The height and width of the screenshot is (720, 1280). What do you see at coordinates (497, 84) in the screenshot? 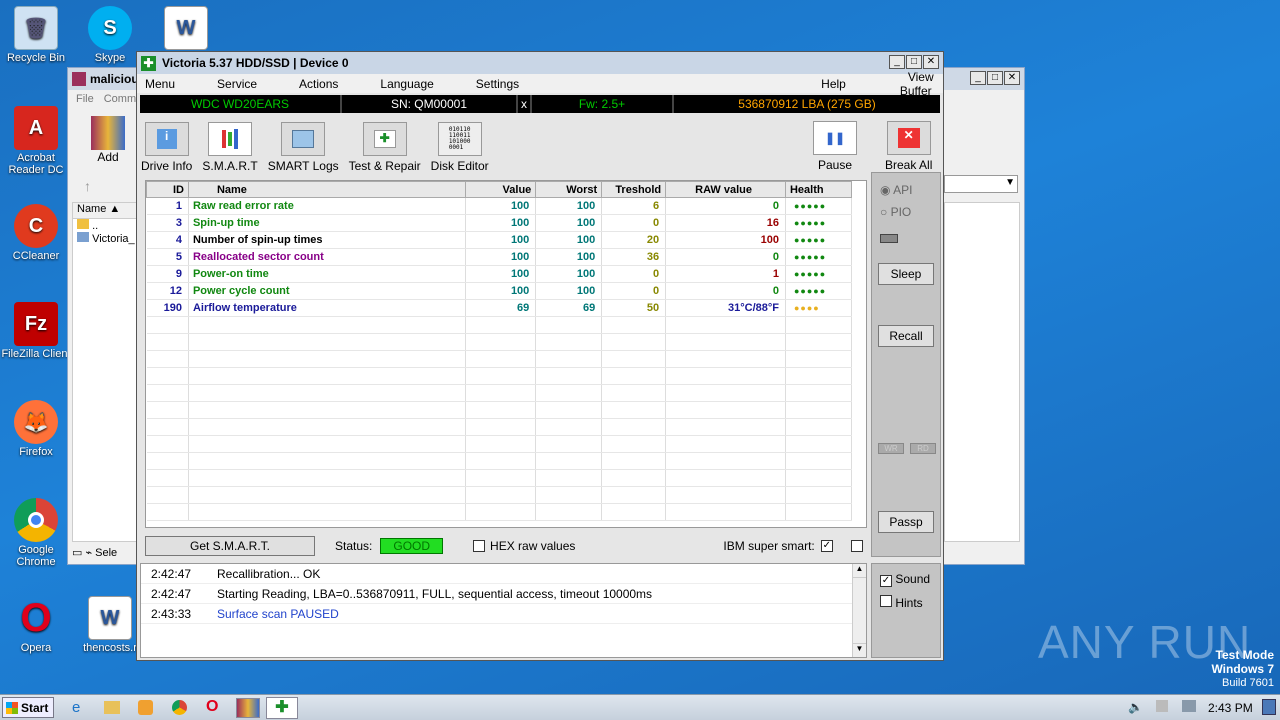
I see `menu-item-settings: Settings` at bounding box center [497, 84].